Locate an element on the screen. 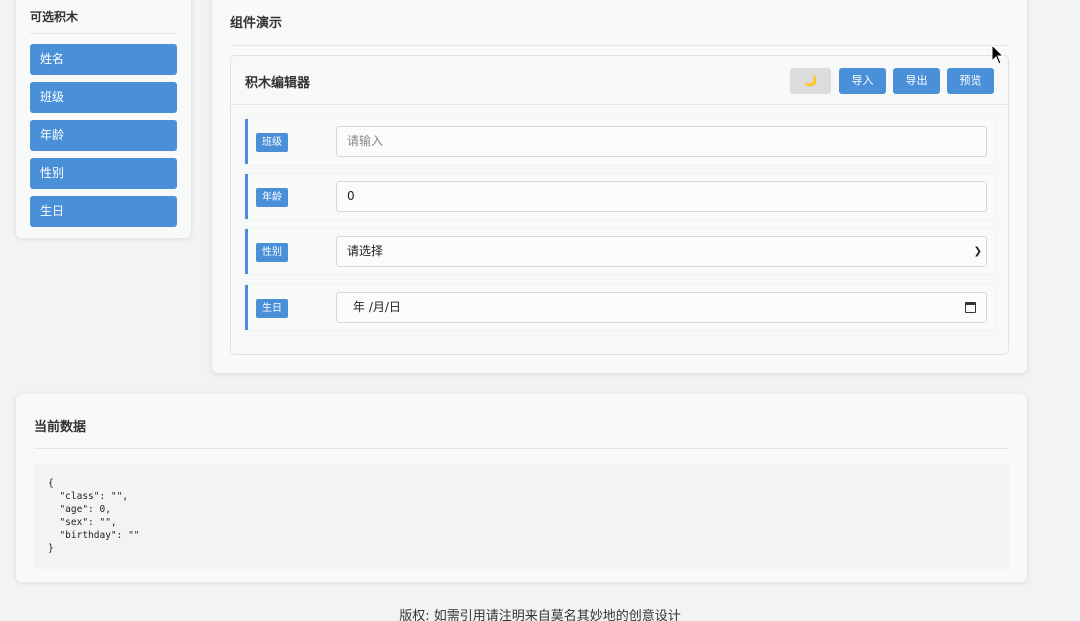 The width and height of the screenshot is (1080, 621). palette-item-birthday: 生日 is located at coordinates (103, 211).